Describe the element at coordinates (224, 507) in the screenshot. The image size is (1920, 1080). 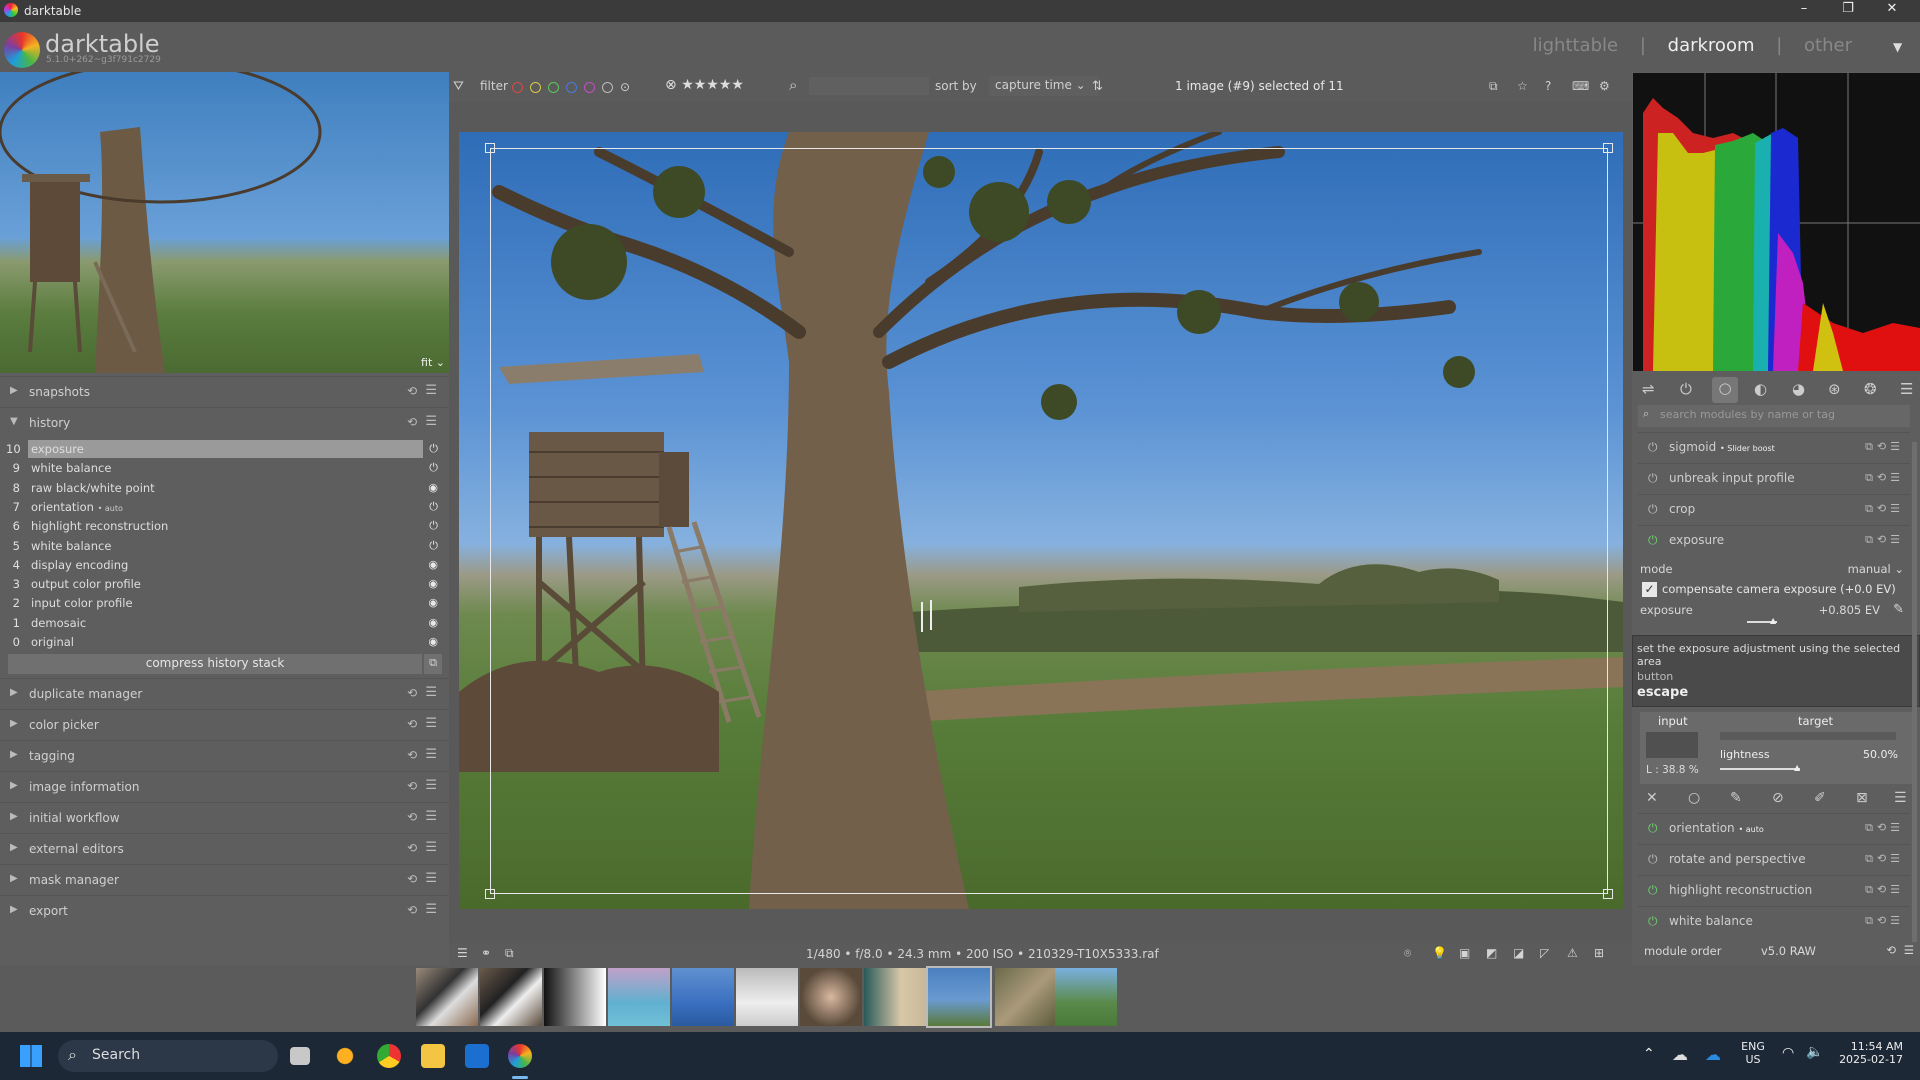
I see `history-item: 7 orientation • auto ⏻` at that location.